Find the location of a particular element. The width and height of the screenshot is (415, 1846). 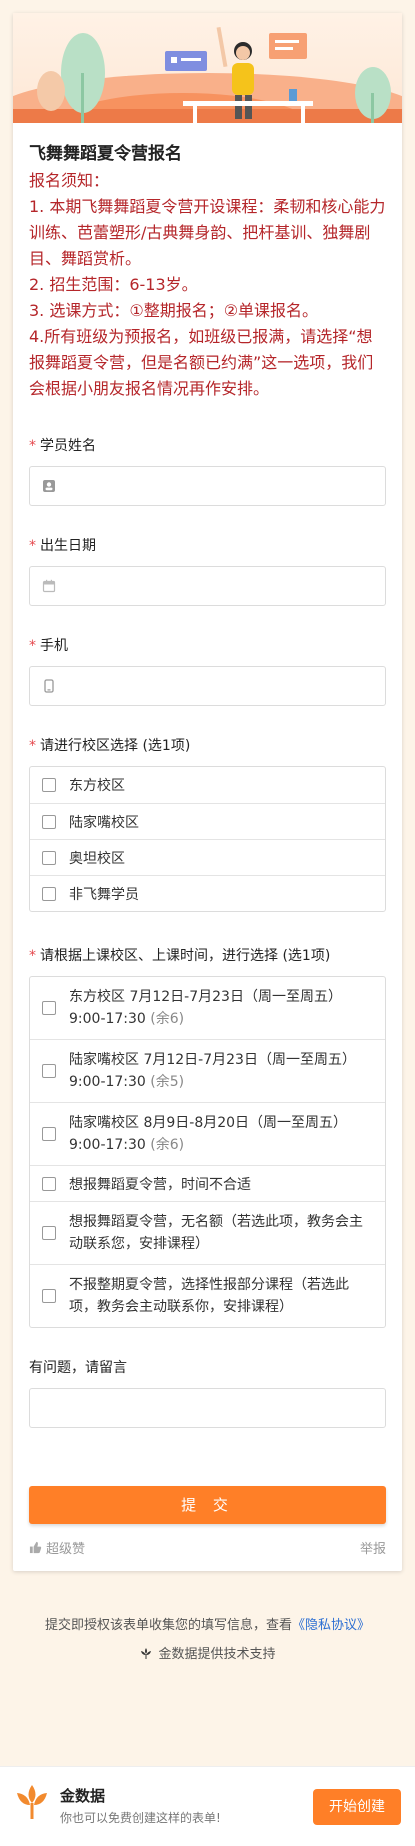

field-birth-date: * 出生日期 is located at coordinates (207, 571).